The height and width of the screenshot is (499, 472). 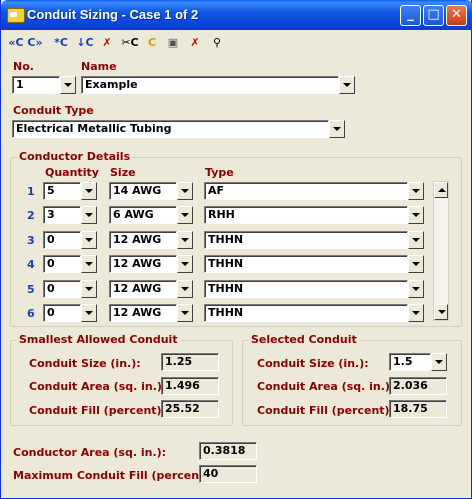 What do you see at coordinates (418, 409) in the screenshot?
I see `selected-fill-value: 18.75` at bounding box center [418, 409].